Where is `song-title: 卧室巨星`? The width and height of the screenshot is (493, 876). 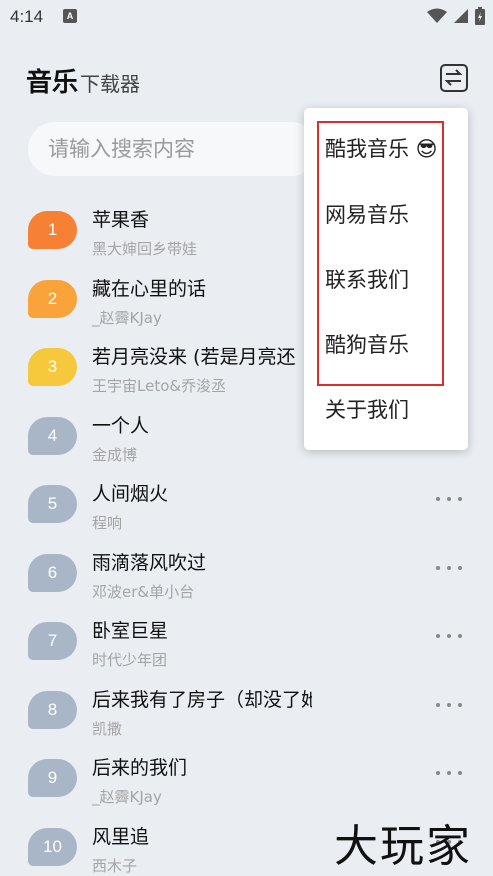
song-title: 卧室巨星 is located at coordinates (130, 631).